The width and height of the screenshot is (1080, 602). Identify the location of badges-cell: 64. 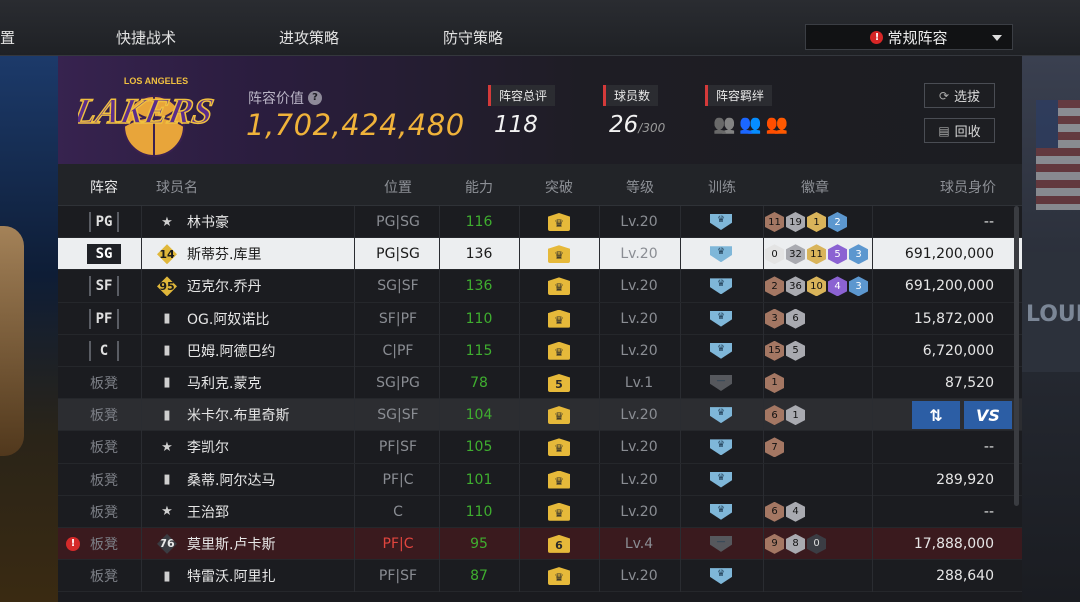
(820, 512).